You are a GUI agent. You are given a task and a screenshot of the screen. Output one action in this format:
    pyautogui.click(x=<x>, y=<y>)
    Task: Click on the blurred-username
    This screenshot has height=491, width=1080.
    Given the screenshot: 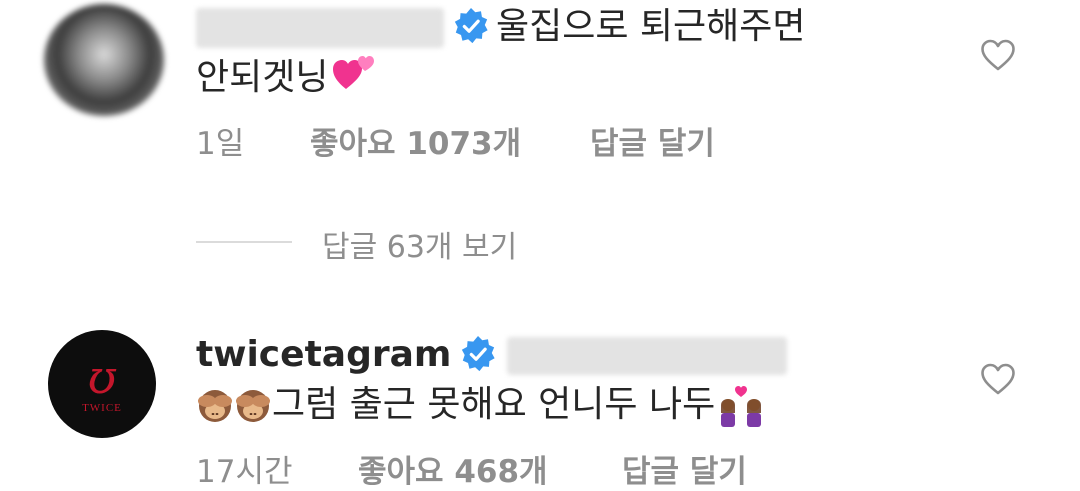 What is the action you would take?
    pyautogui.click(x=320, y=28)
    